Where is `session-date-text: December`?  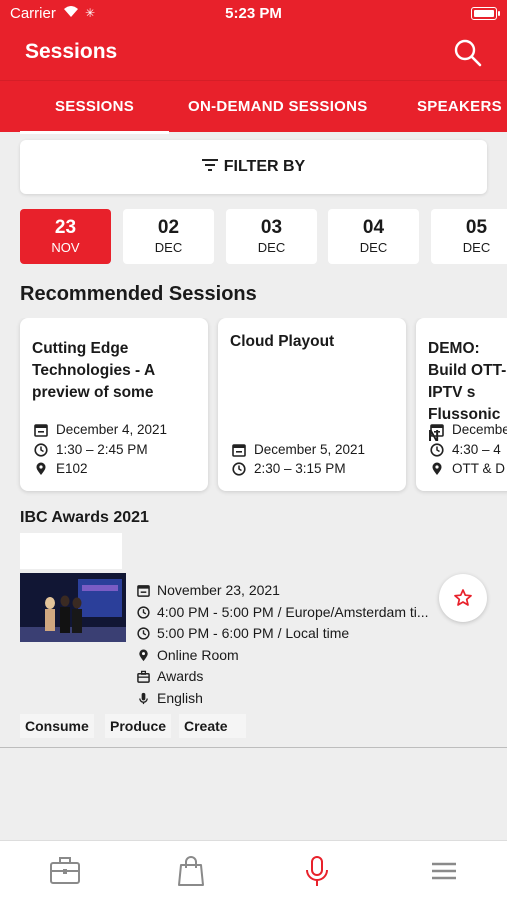 session-date-text: December is located at coordinates (479, 429).